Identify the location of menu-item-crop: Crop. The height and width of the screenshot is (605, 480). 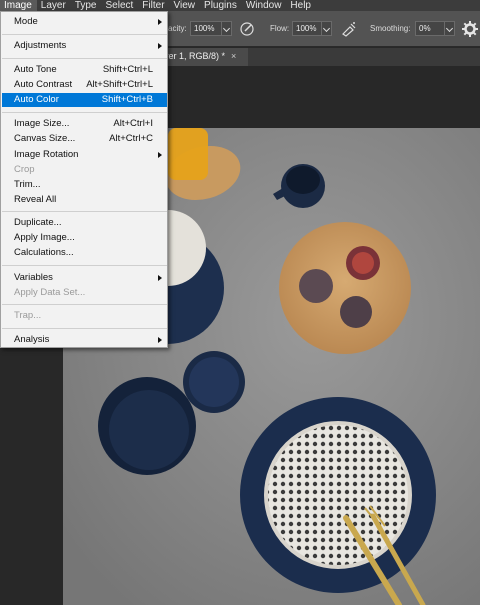
(24, 169).